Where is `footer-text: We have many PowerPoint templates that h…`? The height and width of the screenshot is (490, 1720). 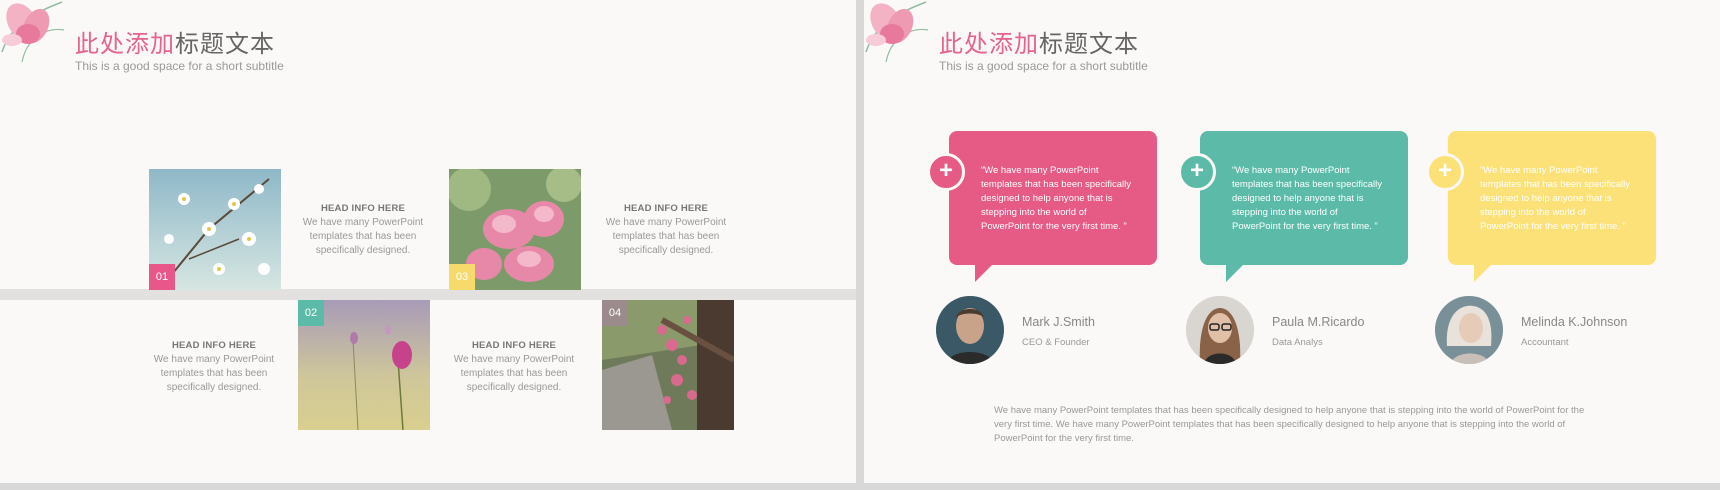 footer-text: We have many PowerPoint templates that h… is located at coordinates (1289, 424).